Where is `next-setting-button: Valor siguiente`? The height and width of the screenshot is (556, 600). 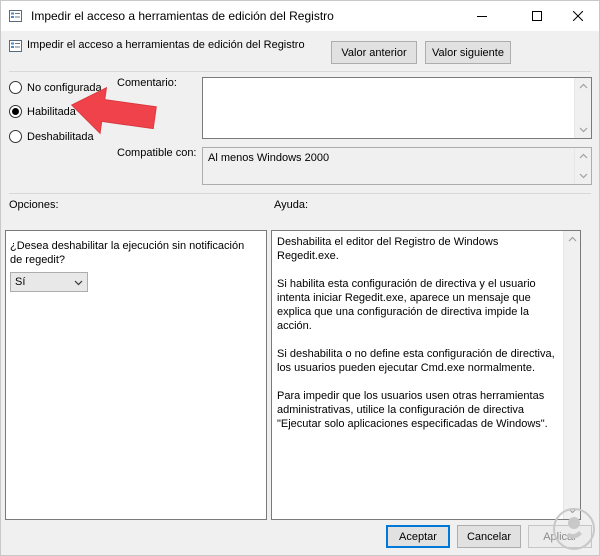
next-setting-button: Valor siguiente is located at coordinates (468, 52).